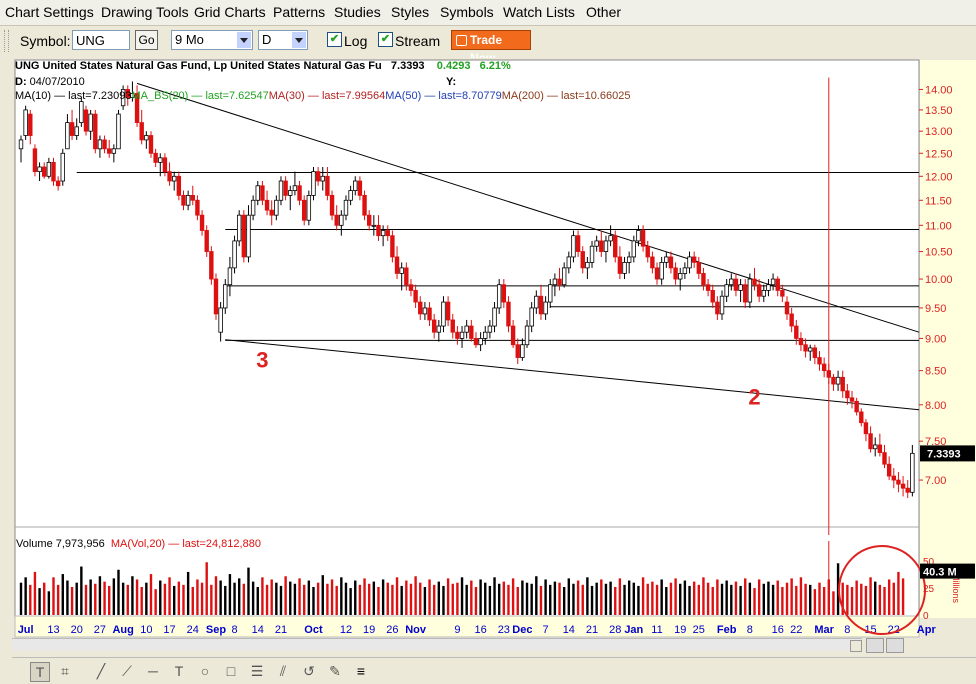 Image resolution: width=976 pixels, height=684 pixels. What do you see at coordinates (153, 671) in the screenshot?
I see `horizontal-line-icon: ─` at bounding box center [153, 671].